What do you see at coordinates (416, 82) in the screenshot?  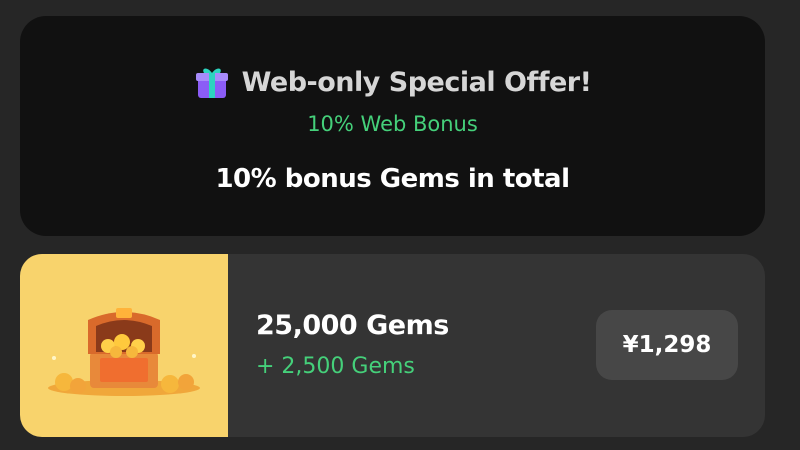 I see `offer-title: Web-only Special Offer!` at bounding box center [416, 82].